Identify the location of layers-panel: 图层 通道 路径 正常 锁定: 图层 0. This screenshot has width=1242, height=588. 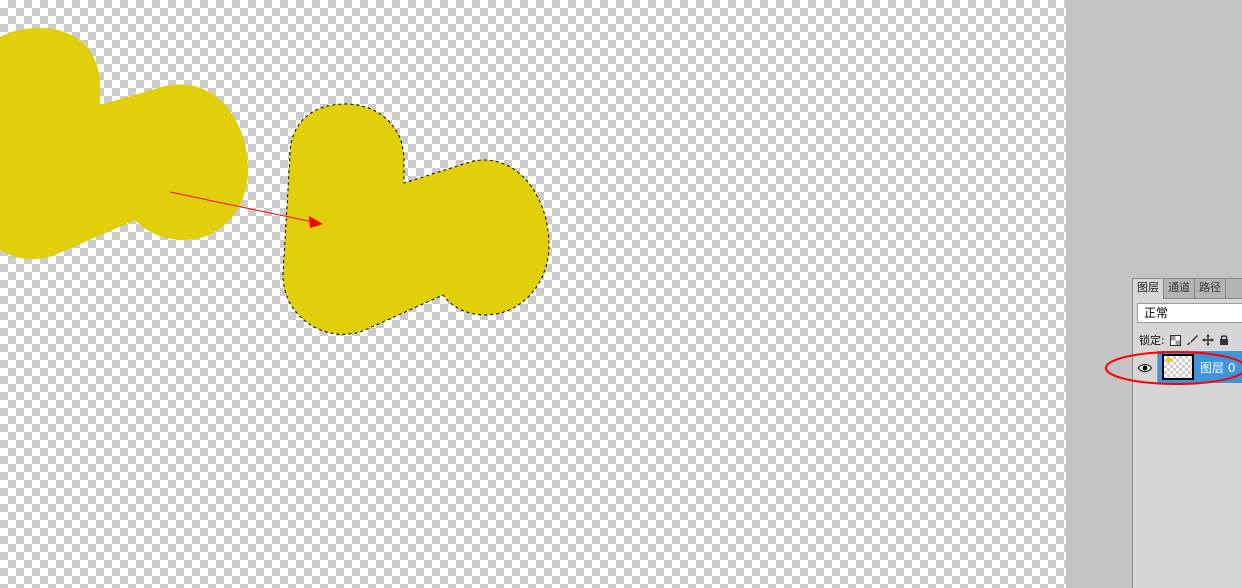
(1187, 433).